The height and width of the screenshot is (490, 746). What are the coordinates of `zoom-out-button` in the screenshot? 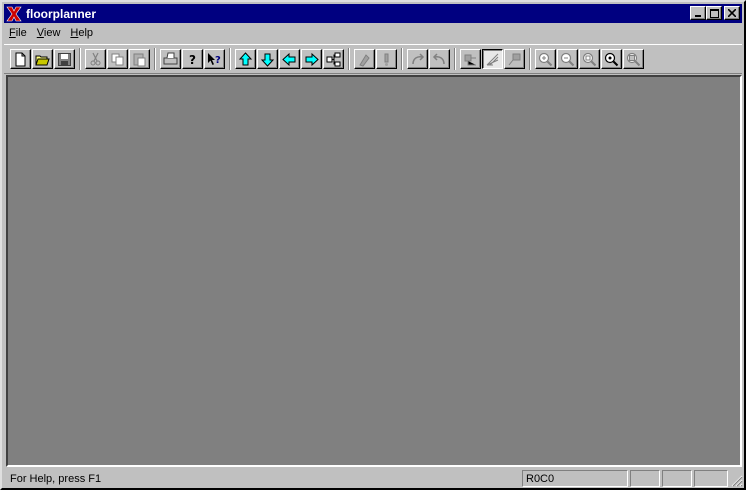 It's located at (567, 59).